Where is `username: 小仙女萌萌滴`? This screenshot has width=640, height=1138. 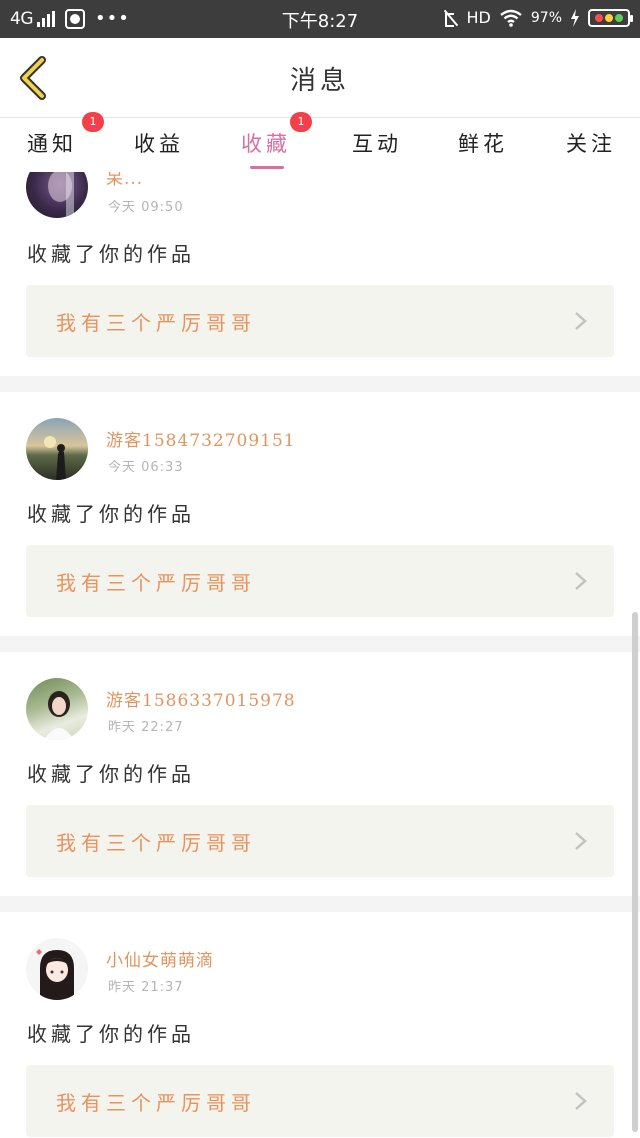
username: 小仙女萌萌滴 is located at coordinates (160, 958).